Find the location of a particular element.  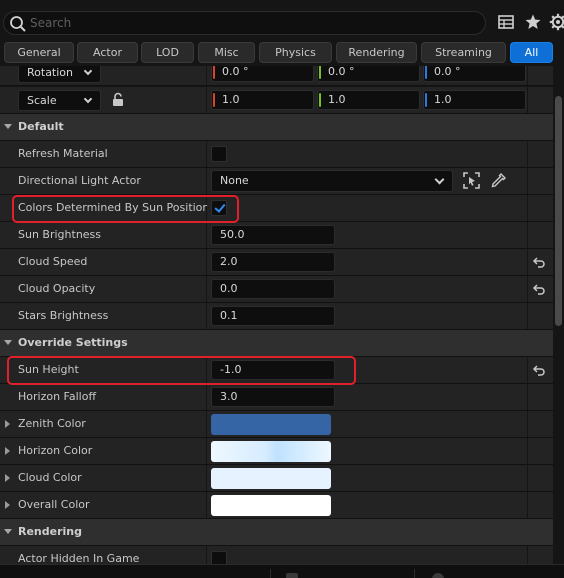

cloud-opacity-field: 0.0 is located at coordinates (273, 289).